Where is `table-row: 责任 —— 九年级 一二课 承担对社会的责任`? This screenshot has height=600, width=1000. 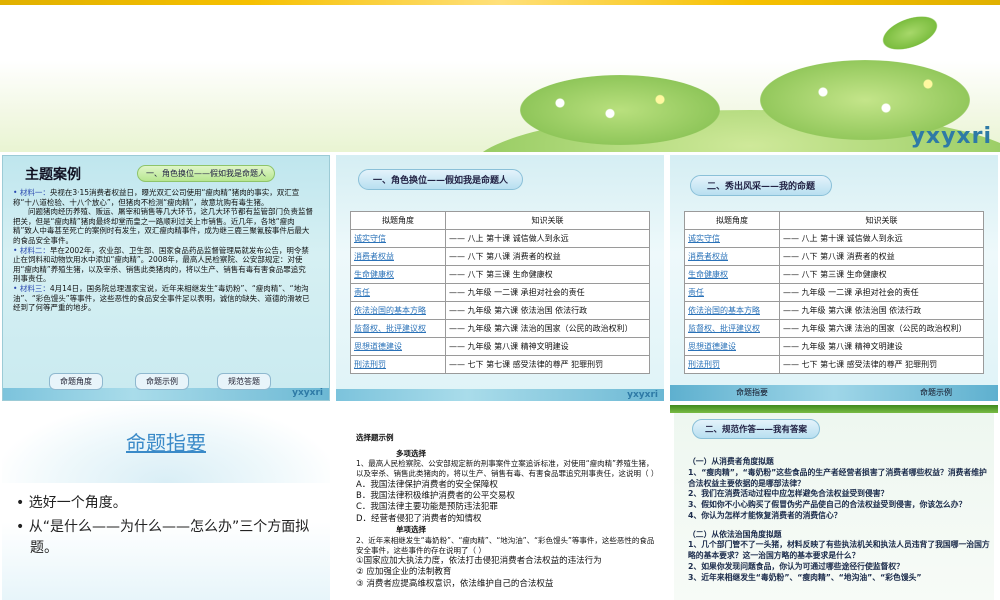 table-row: 责任 —— 九年级 一二课 承担对社会的责任 is located at coordinates (834, 292).